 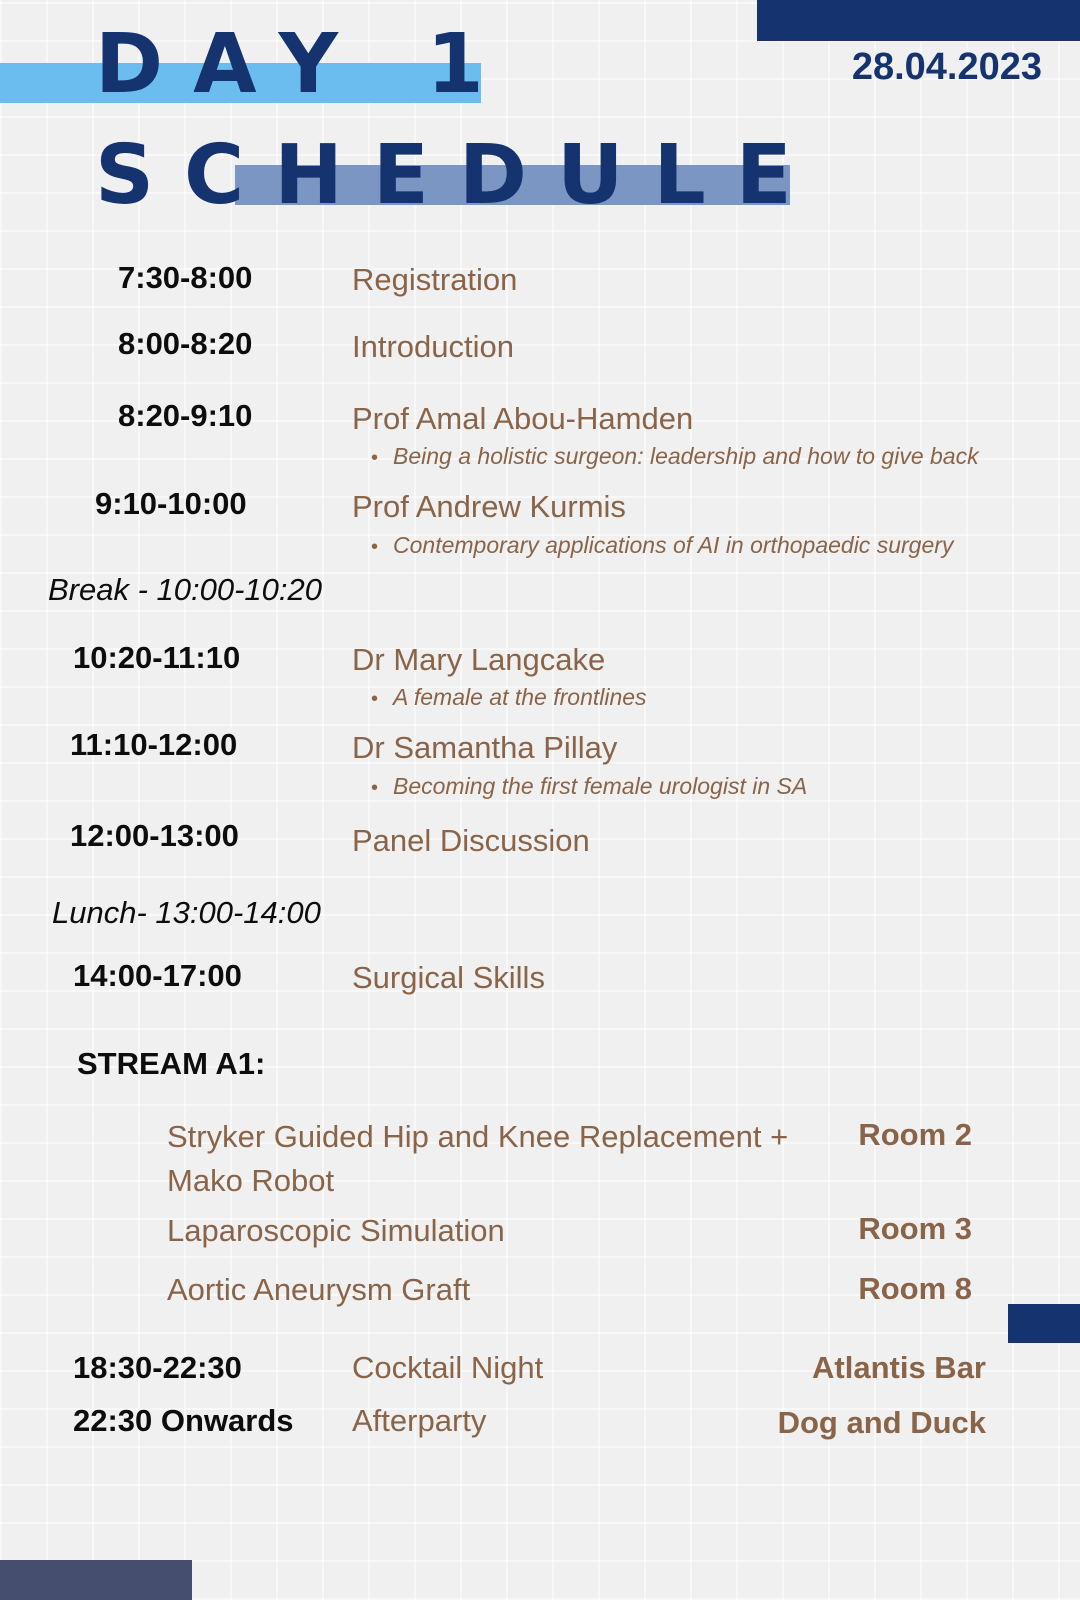 I want to click on session-speaker: Dr Samantha Pillay, so click(x=485, y=747).